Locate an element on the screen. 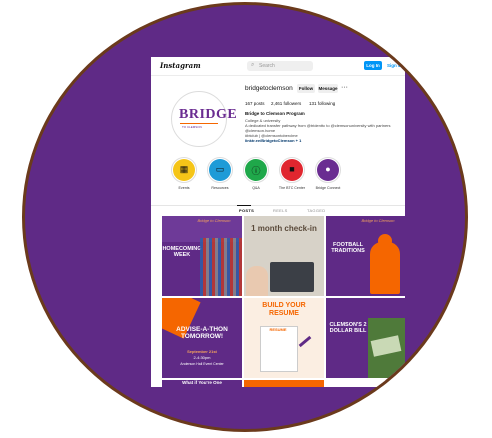 The width and height of the screenshot is (492, 438). post-title: FOOTBALL TRADITIONS is located at coordinates (348, 248).